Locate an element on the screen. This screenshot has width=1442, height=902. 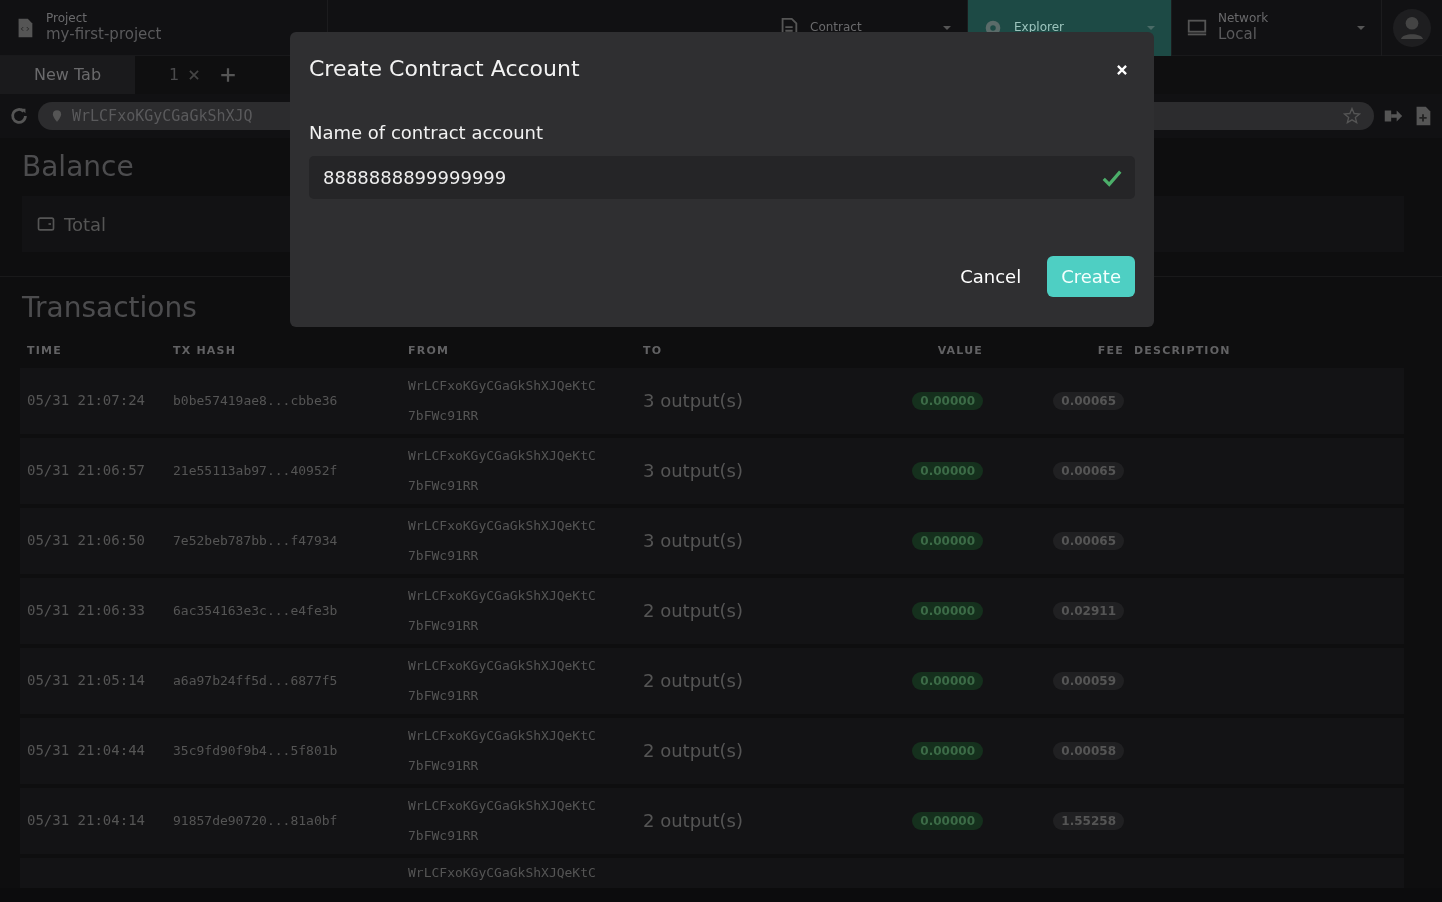
cancel-button: Cancel is located at coordinates (991, 276).